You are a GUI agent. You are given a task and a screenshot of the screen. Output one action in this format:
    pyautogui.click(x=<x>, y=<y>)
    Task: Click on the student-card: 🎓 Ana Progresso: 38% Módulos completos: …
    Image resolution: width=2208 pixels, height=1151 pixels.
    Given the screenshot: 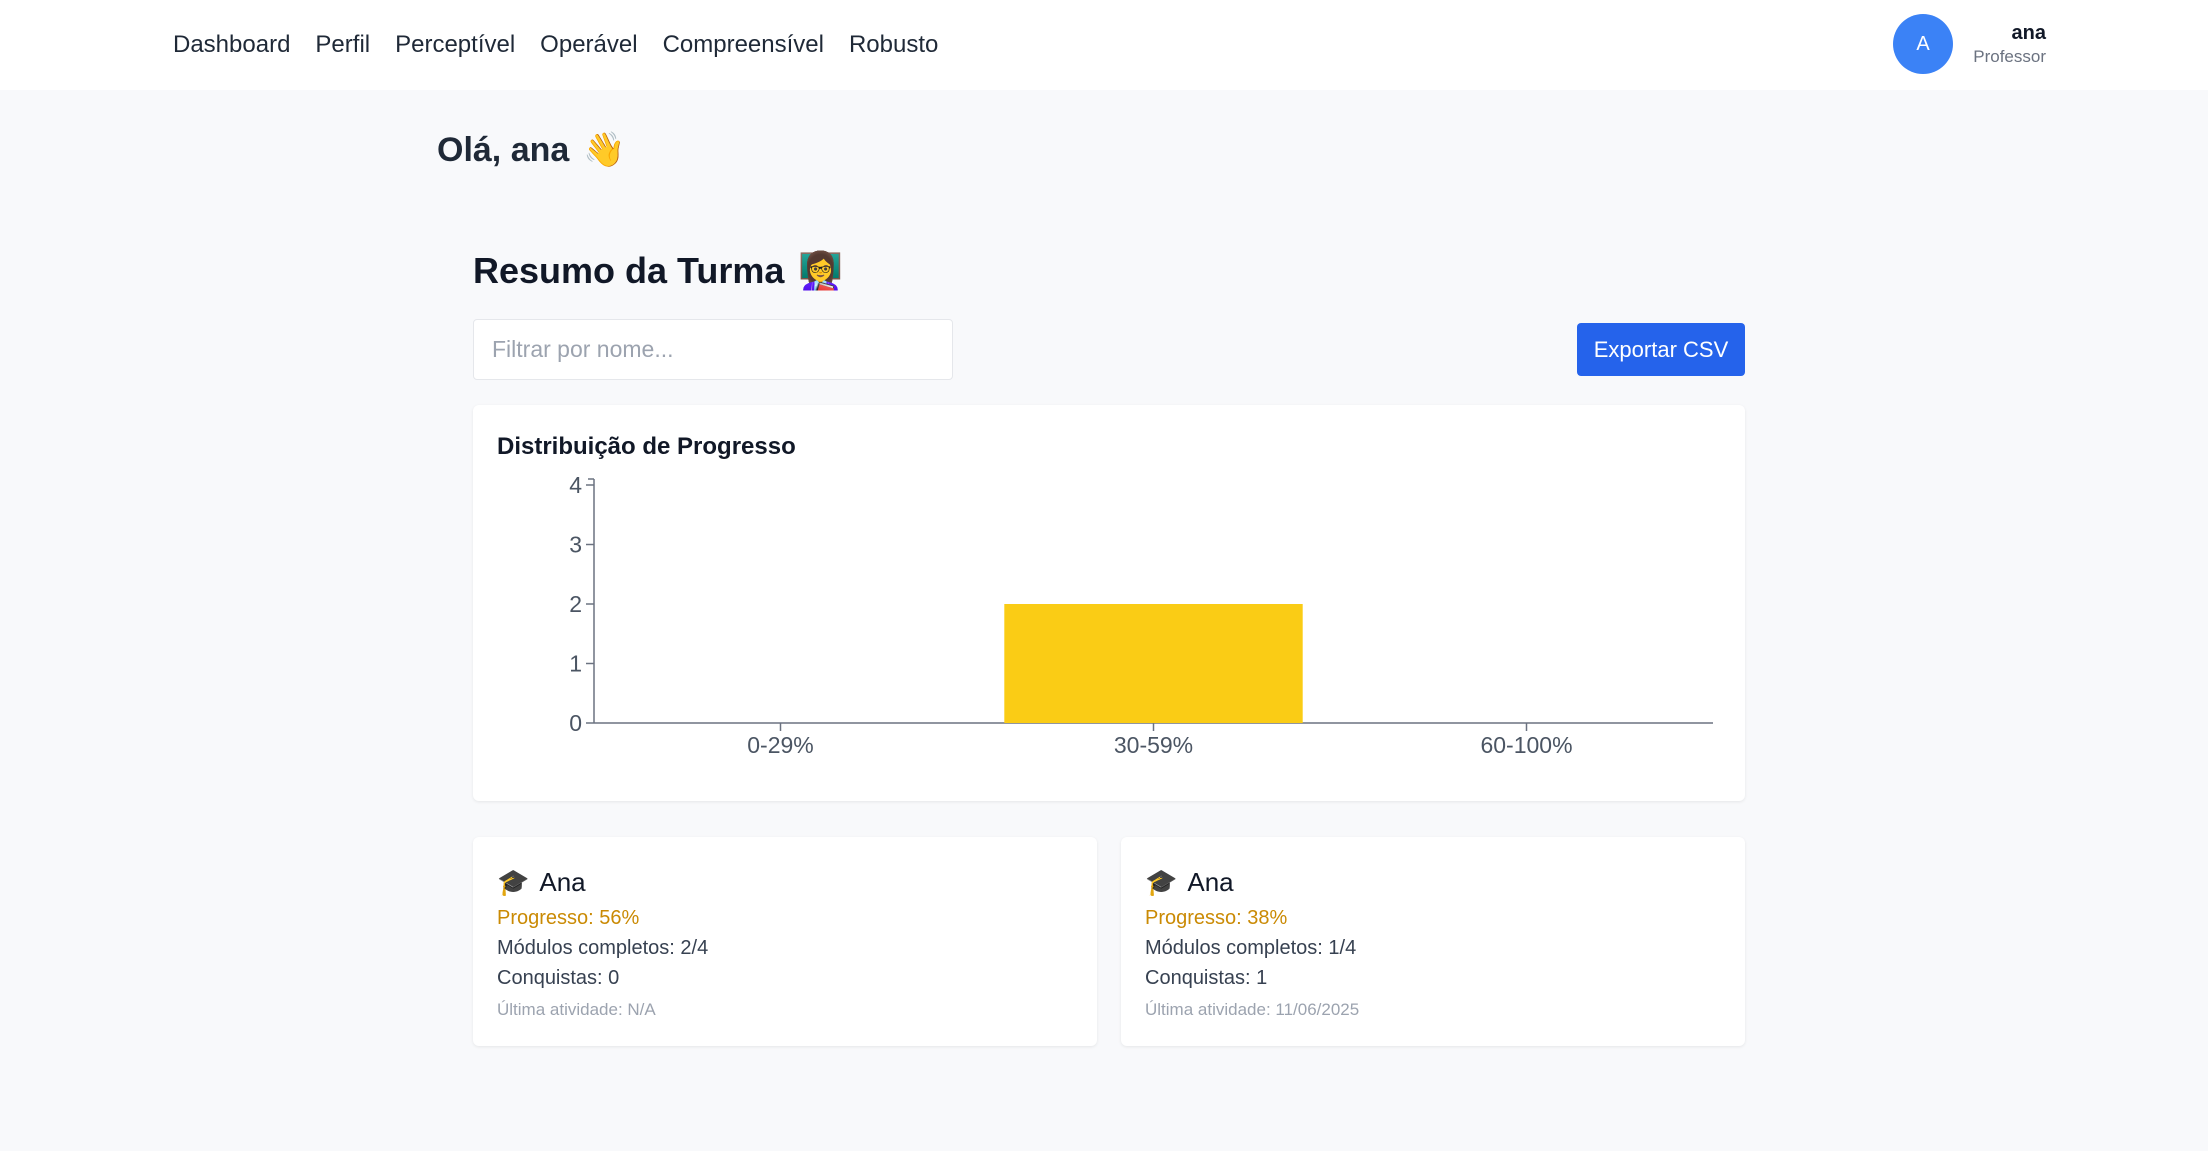 What is the action you would take?
    pyautogui.click(x=1433, y=941)
    